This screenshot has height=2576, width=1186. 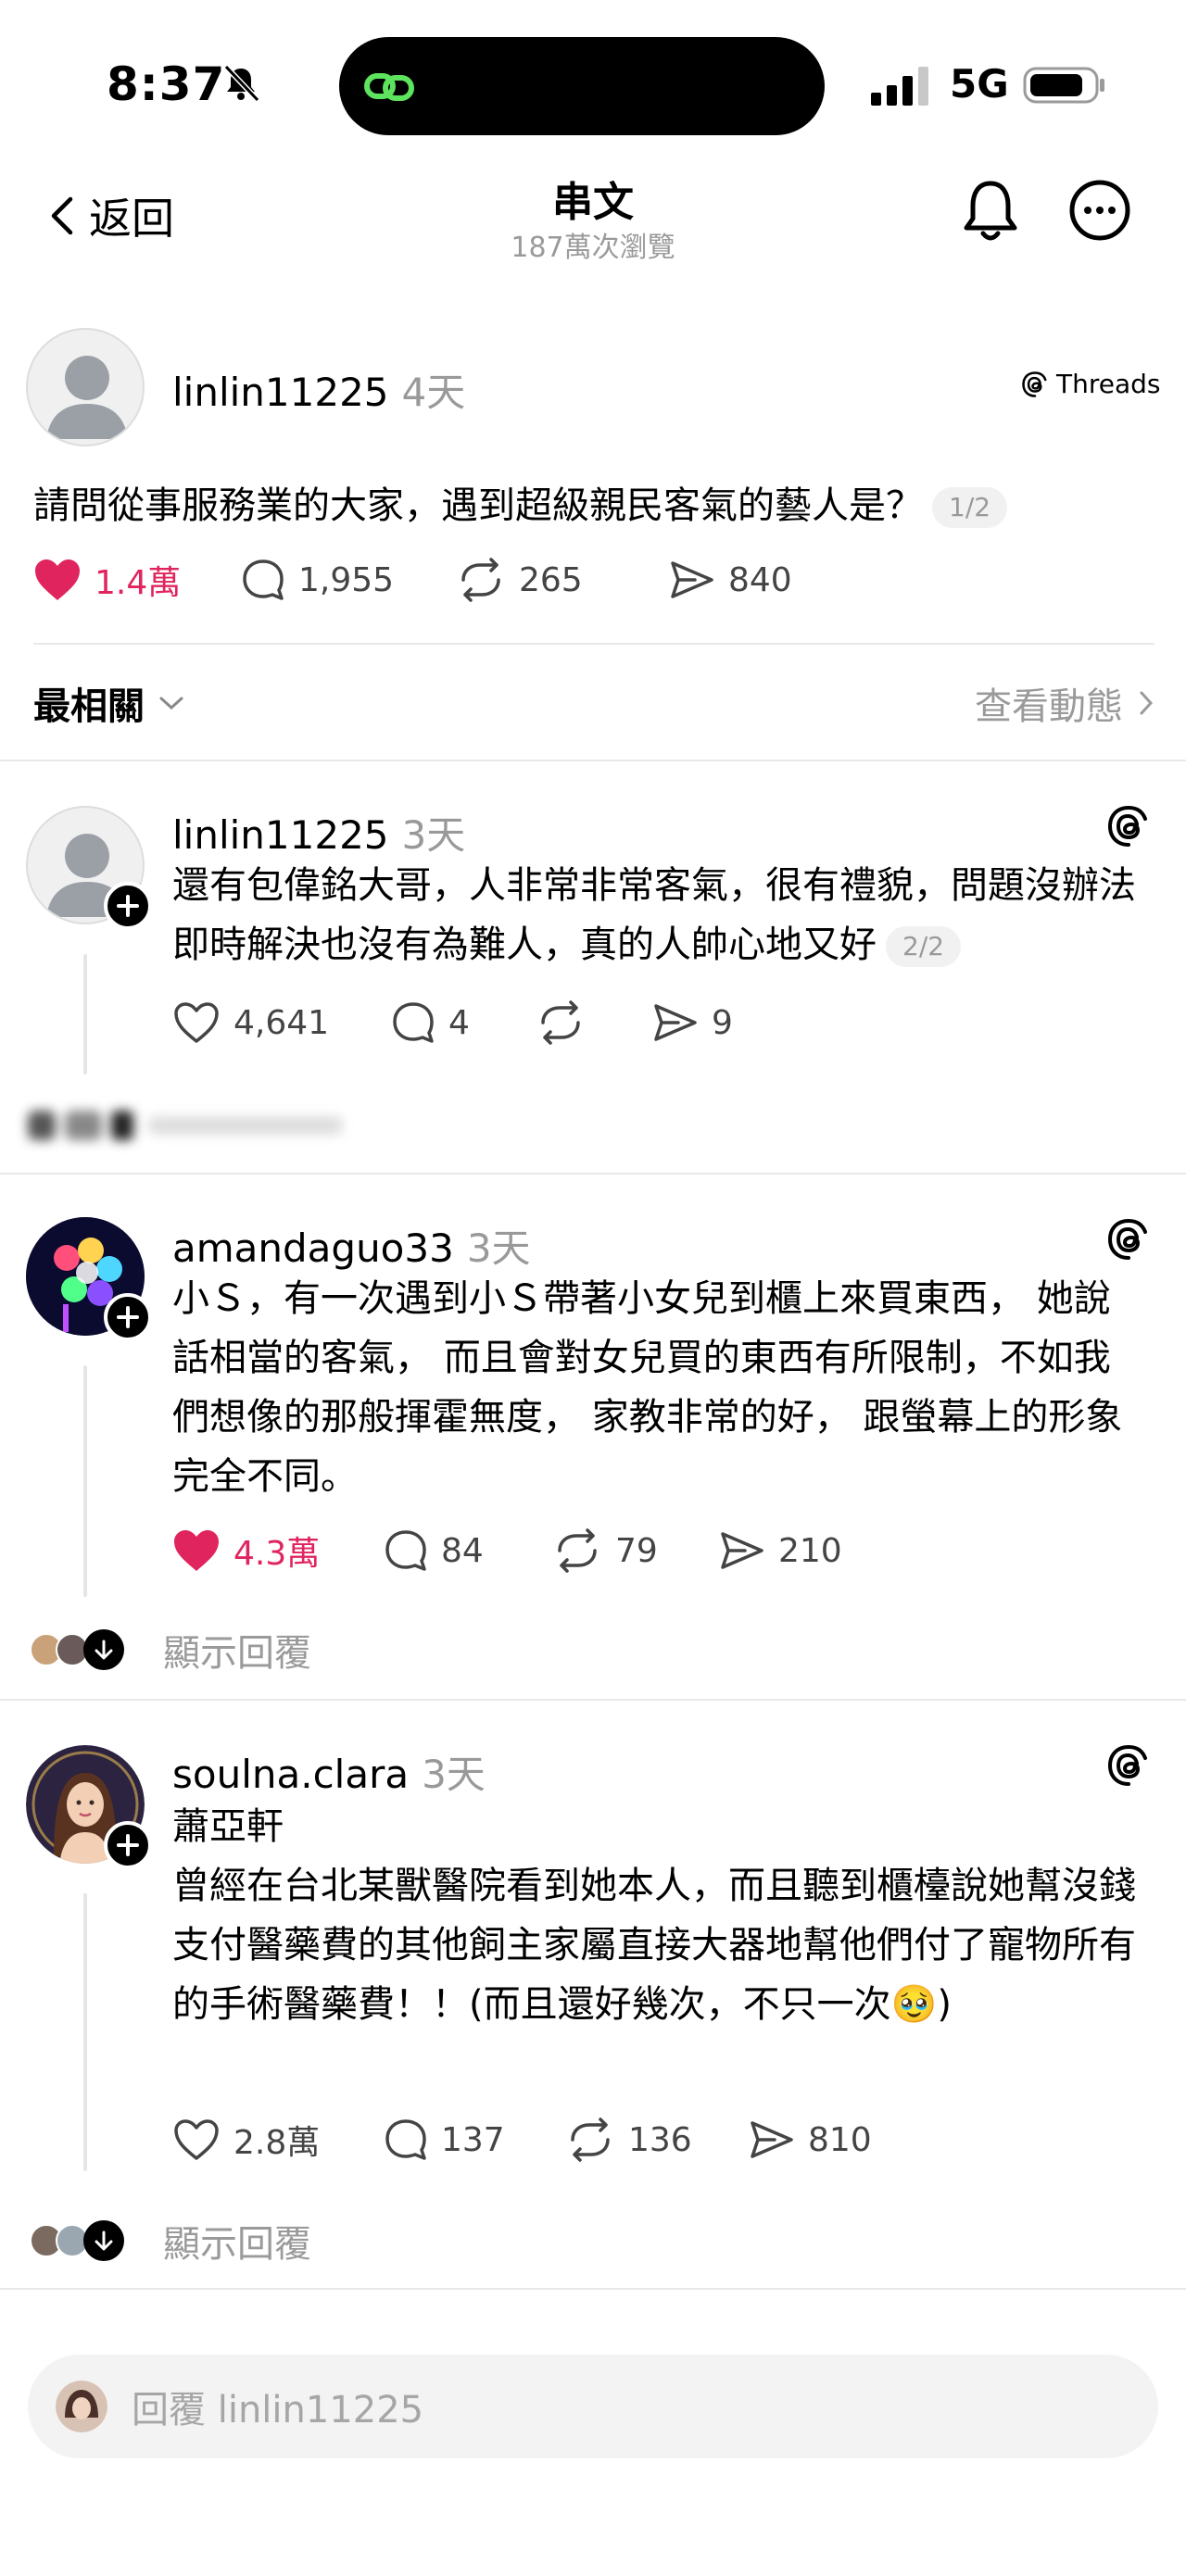 I want to click on threads-source-tag: Threads, so click(x=1091, y=384).